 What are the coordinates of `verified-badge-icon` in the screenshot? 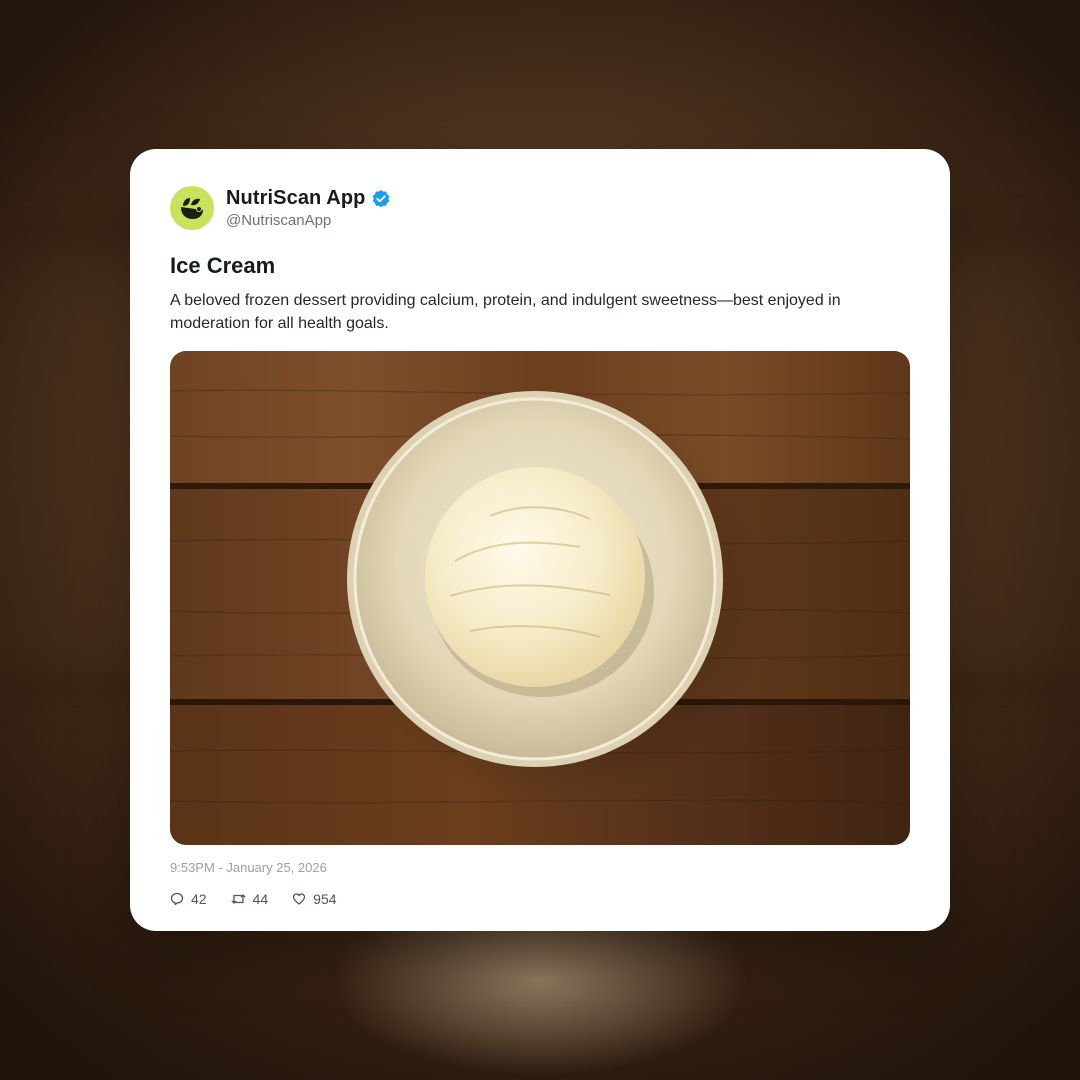 It's located at (381, 199).